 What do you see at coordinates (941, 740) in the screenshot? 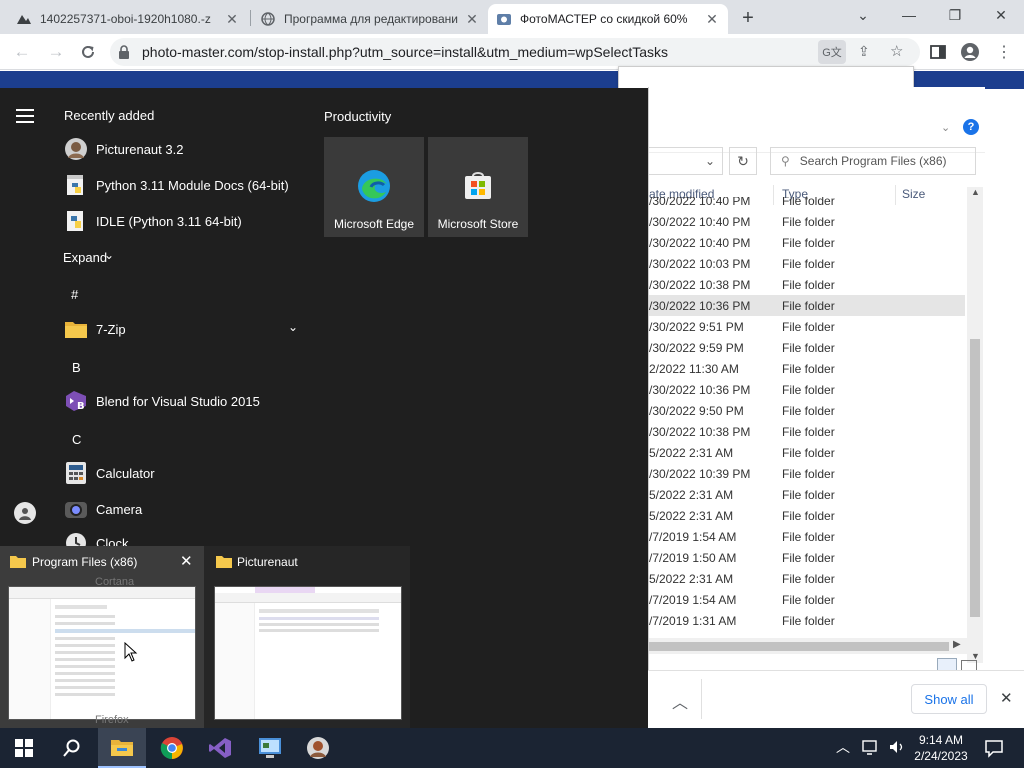
I see `clock-time: 9:14 AM` at bounding box center [941, 740].